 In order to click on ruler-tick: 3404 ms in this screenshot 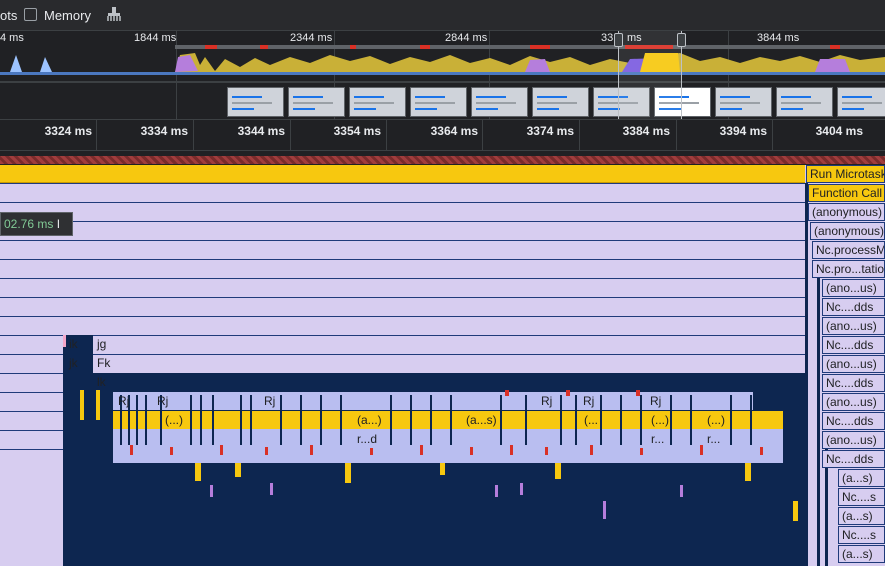, I will do `click(839, 131)`.